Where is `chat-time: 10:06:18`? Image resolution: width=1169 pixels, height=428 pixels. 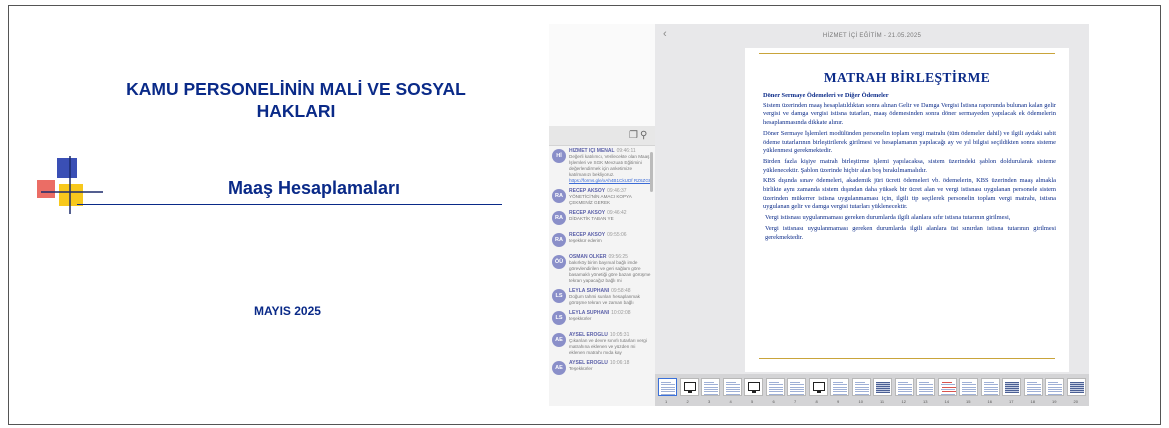
chat-time: 10:06:18 is located at coordinates (619, 363).